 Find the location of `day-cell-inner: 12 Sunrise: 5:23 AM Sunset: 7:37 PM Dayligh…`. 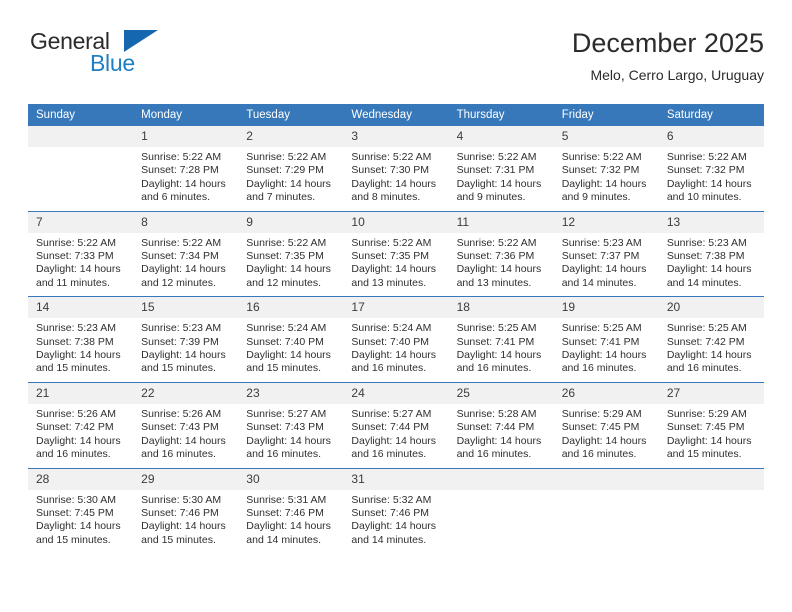

day-cell-inner: 12 Sunrise: 5:23 AM Sunset: 7:37 PM Dayligh… is located at coordinates (606, 254).